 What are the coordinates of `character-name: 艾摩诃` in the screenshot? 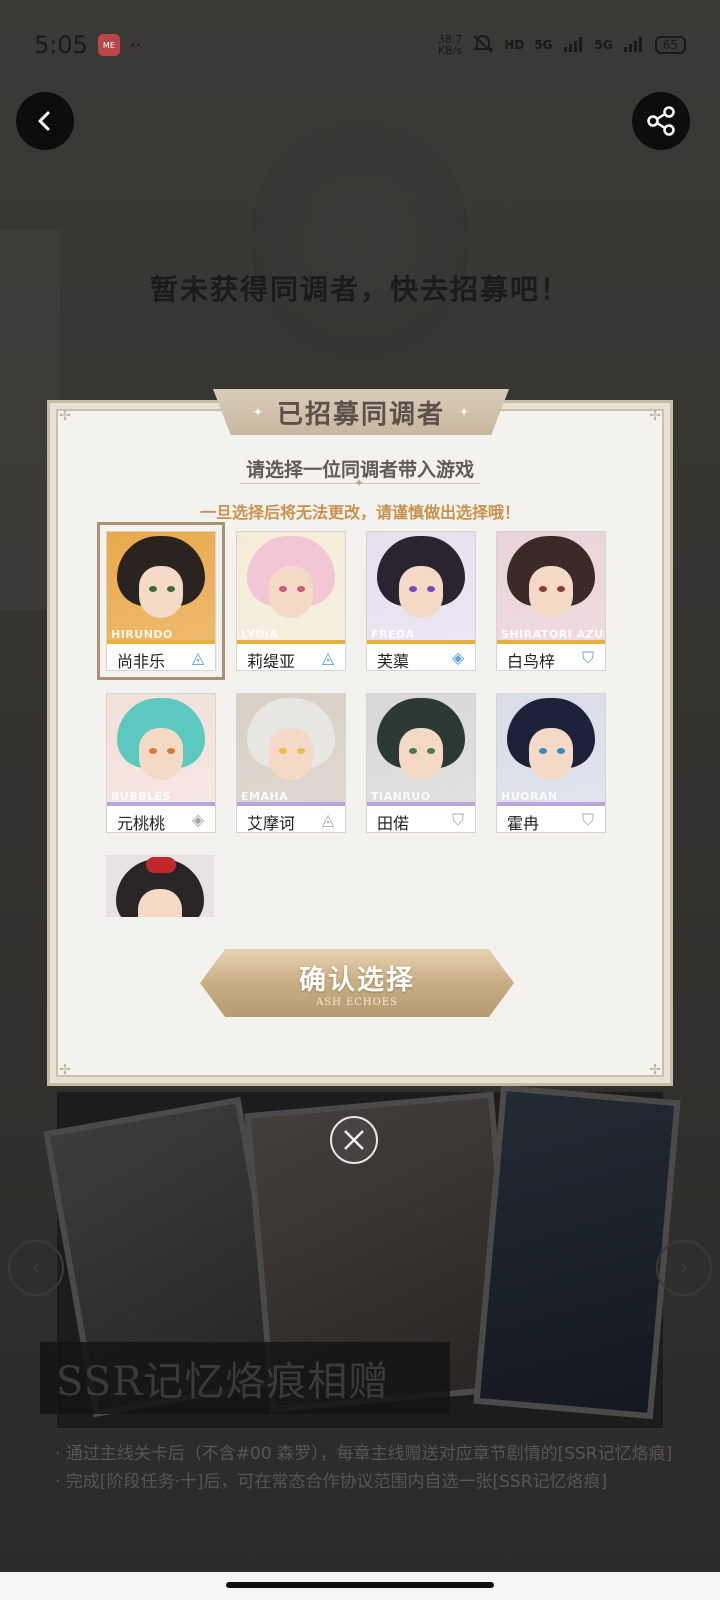 It's located at (271, 823).